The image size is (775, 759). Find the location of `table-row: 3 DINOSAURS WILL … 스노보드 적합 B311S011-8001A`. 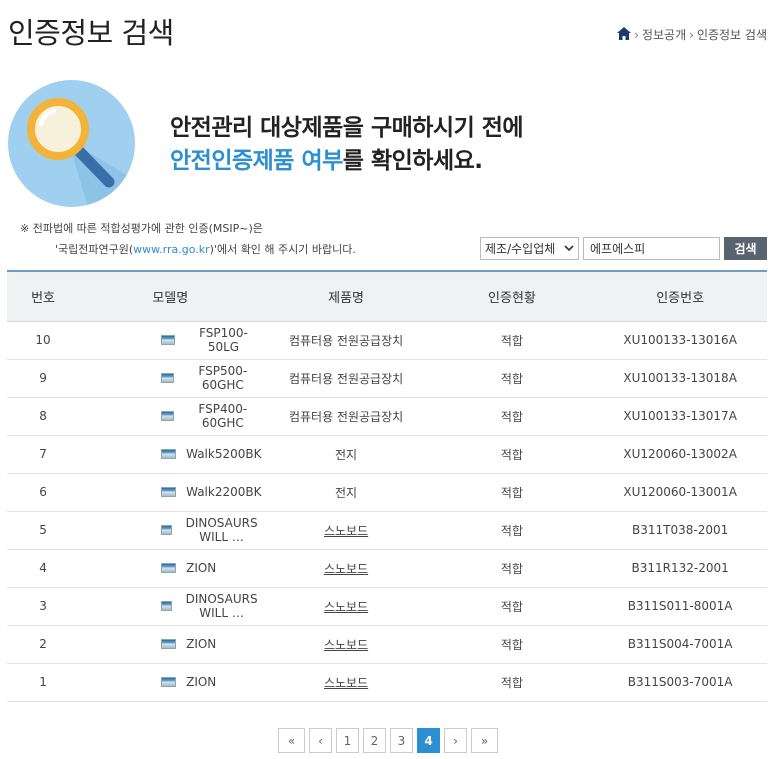

table-row: 3 DINOSAURS WILL … 스노보드 적합 B311S011-8001A is located at coordinates (387, 606).